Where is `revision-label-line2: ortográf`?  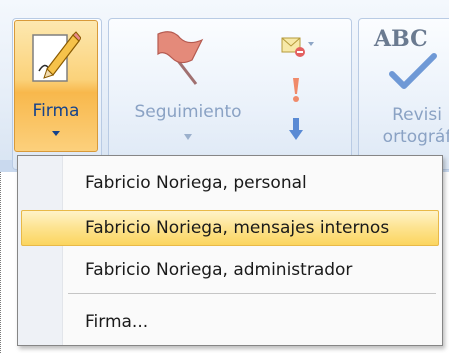 revision-label-line2: ortográf is located at coordinates (415, 137).